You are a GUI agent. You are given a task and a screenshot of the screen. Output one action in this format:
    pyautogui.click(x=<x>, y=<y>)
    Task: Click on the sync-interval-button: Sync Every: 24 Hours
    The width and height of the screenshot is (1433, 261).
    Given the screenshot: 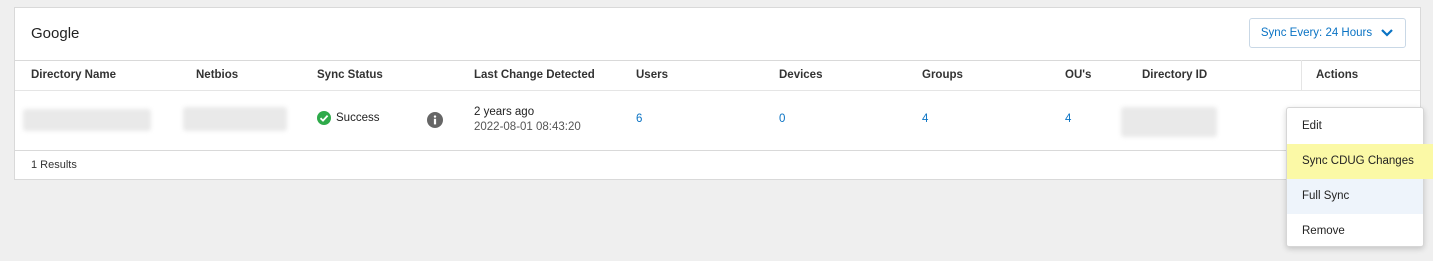 What is the action you would take?
    pyautogui.click(x=1327, y=33)
    